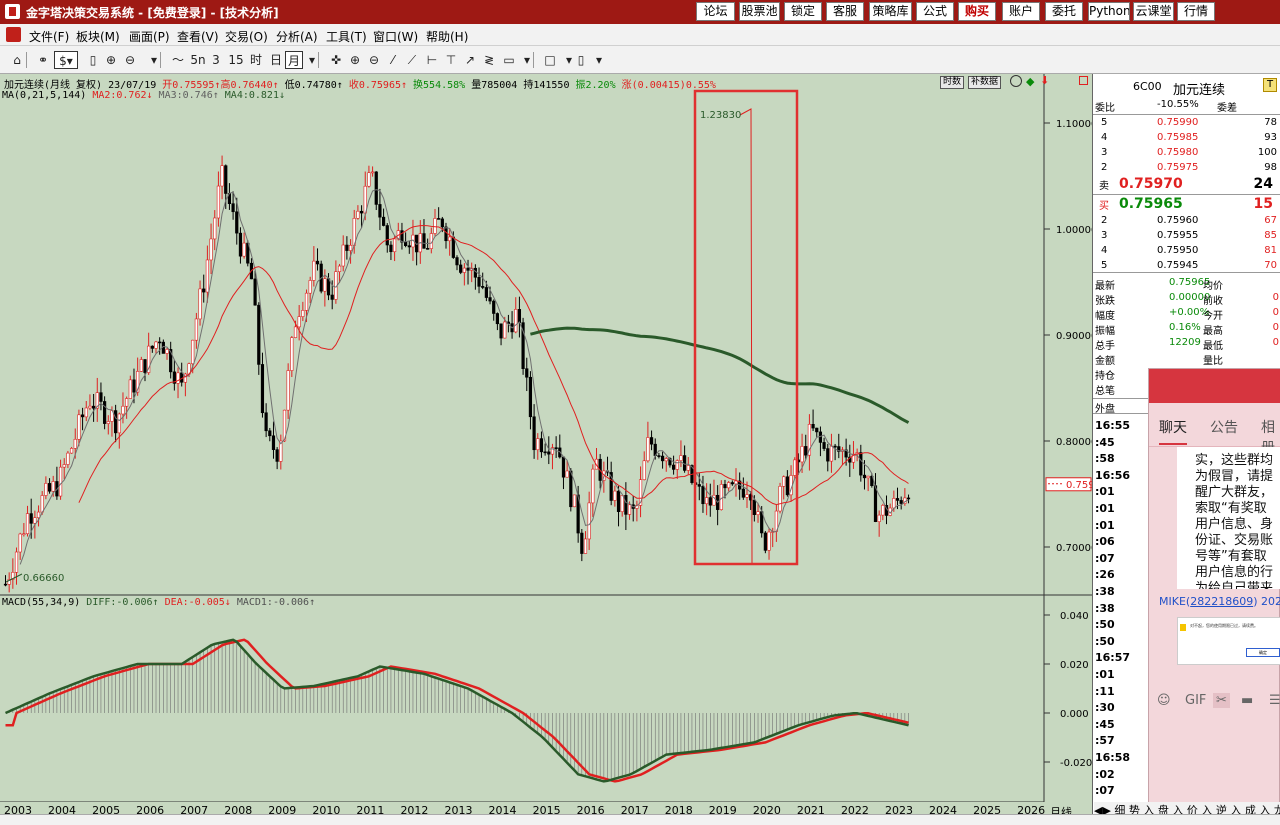 Image resolution: width=1280 pixels, height=825 pixels. What do you see at coordinates (1186, 87) in the screenshot?
I see `quote-header: 6C00 加元连续 T` at bounding box center [1186, 87].